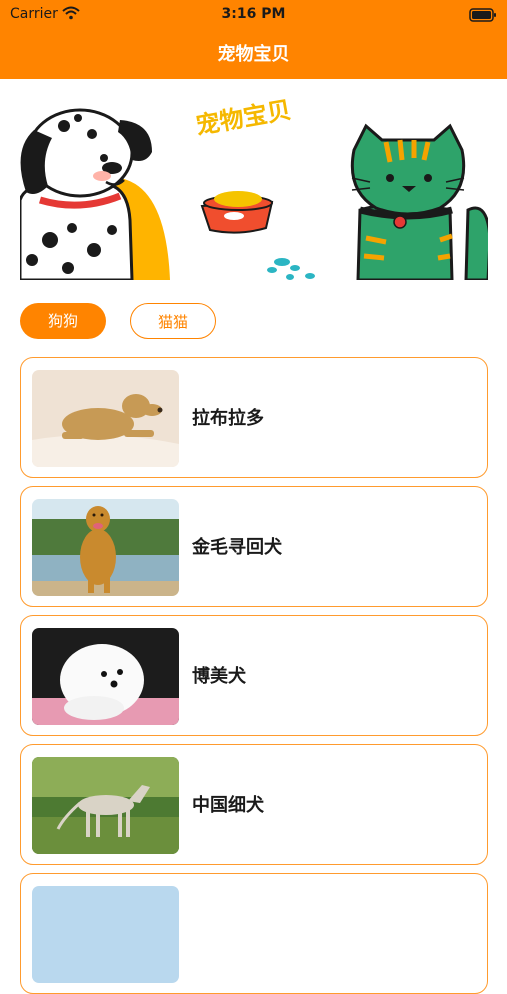 The width and height of the screenshot is (507, 994). What do you see at coordinates (228, 418) in the screenshot?
I see `pet-name: 拉布拉多` at bounding box center [228, 418].